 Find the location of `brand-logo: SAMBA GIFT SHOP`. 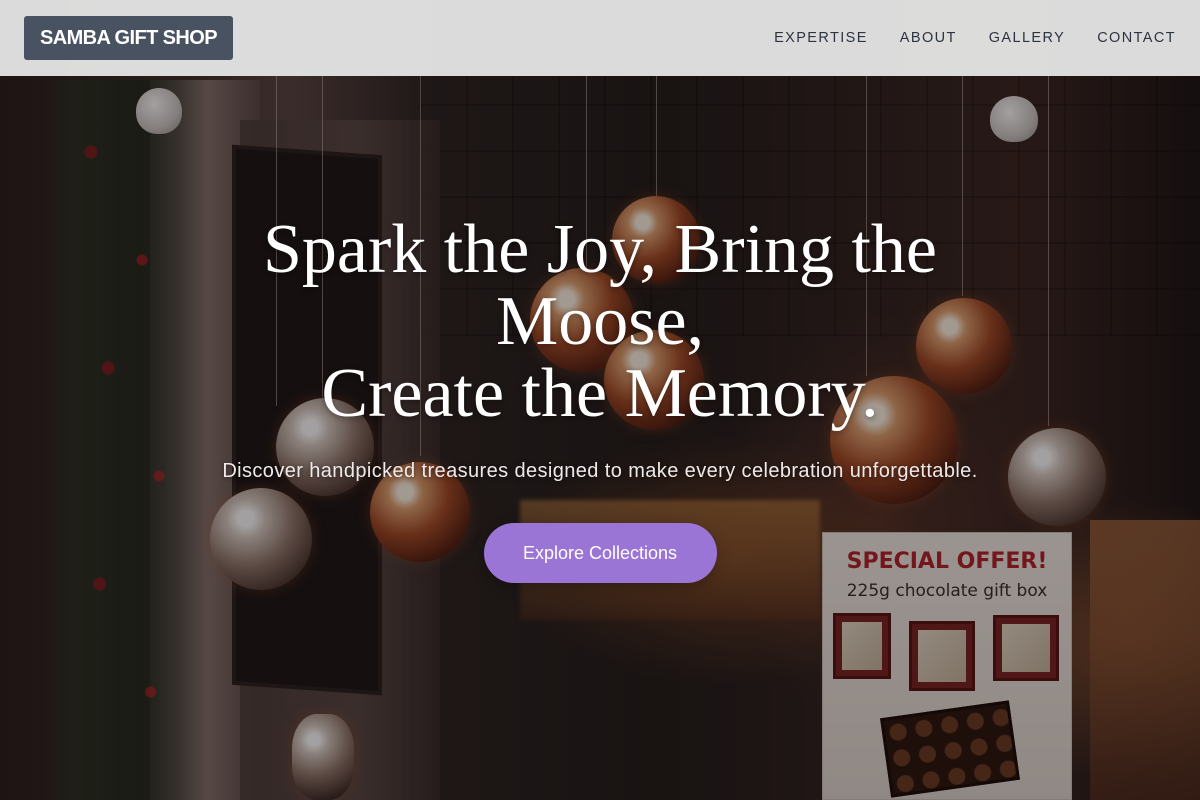

brand-logo: SAMBA GIFT SHOP is located at coordinates (128, 38).